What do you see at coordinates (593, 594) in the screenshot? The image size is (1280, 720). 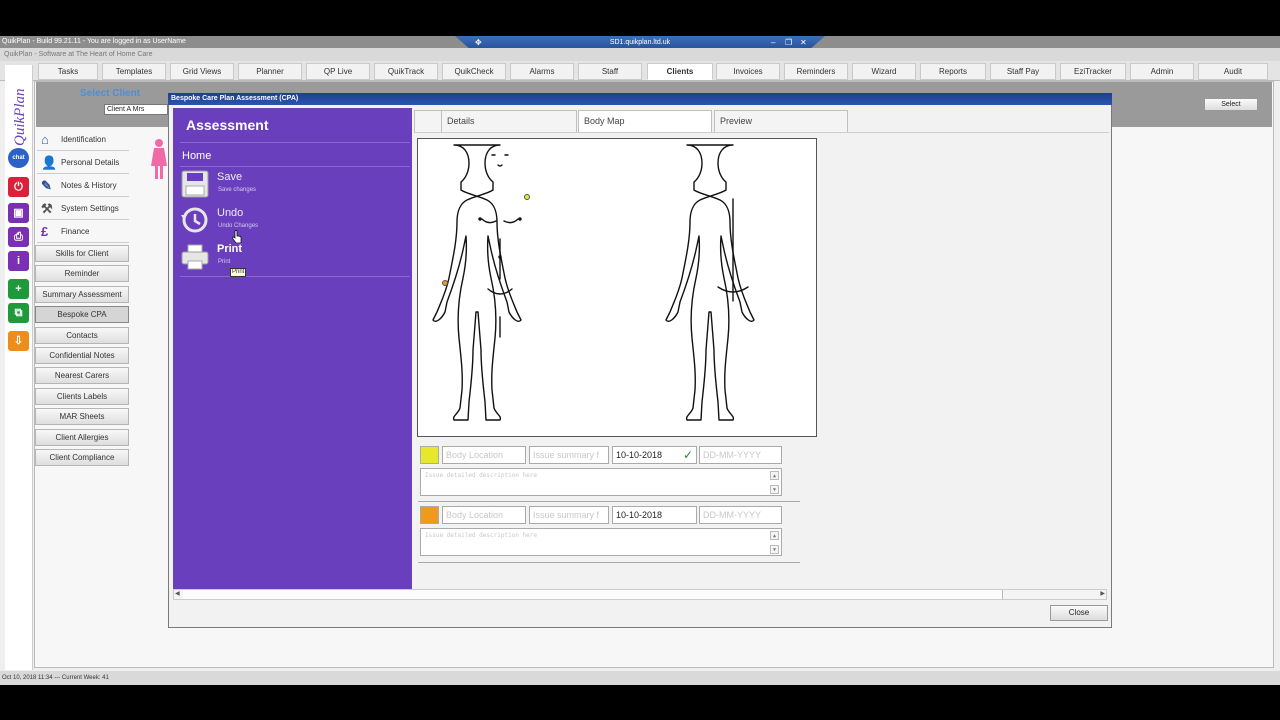 I see `scrollbar-thumb` at bounding box center [593, 594].